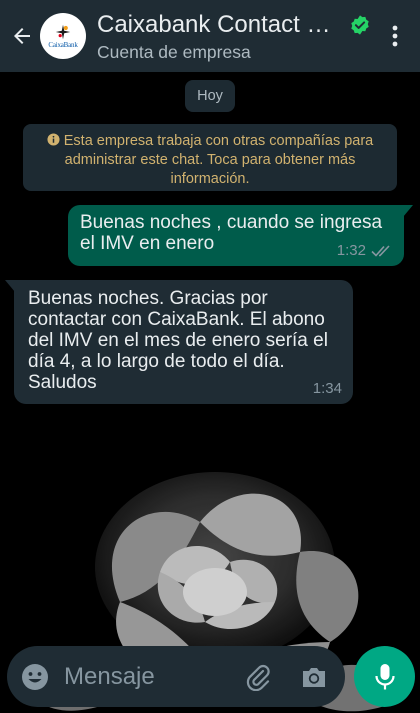 The image size is (420, 713). I want to click on message-meta: 1:32, so click(365, 250).